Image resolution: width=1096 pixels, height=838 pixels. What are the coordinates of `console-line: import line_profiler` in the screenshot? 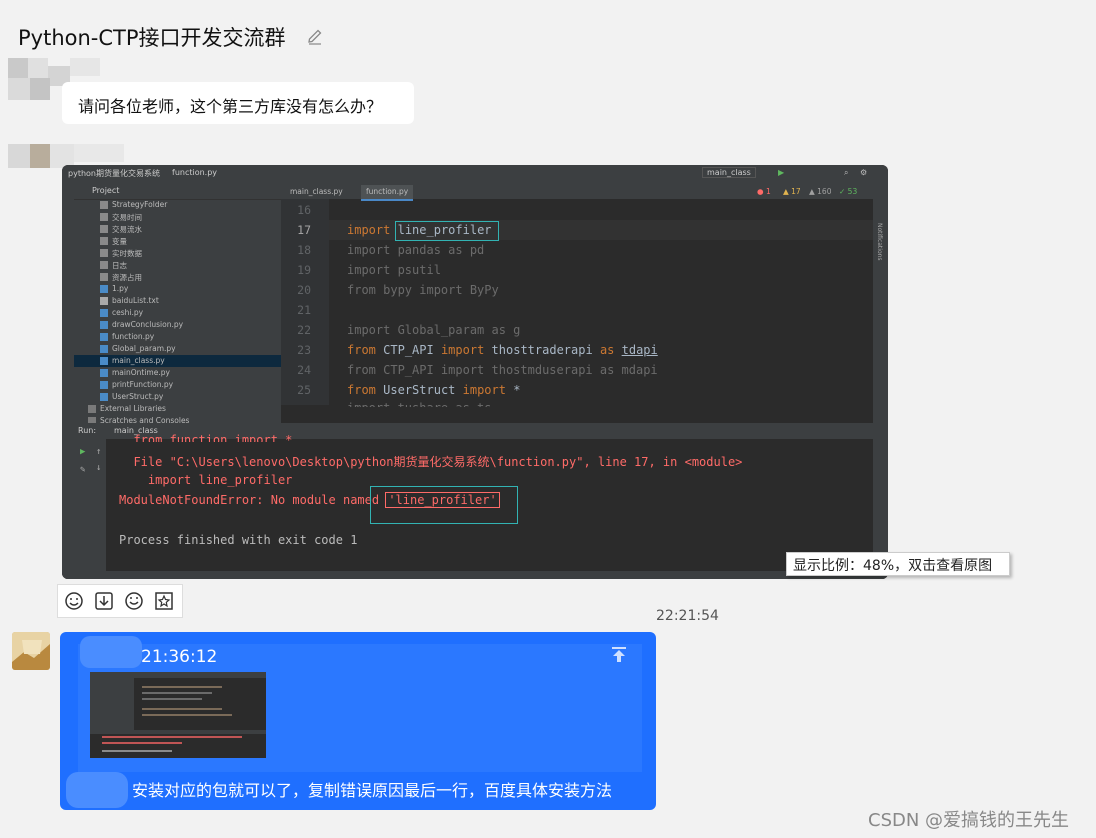 It's located at (206, 480).